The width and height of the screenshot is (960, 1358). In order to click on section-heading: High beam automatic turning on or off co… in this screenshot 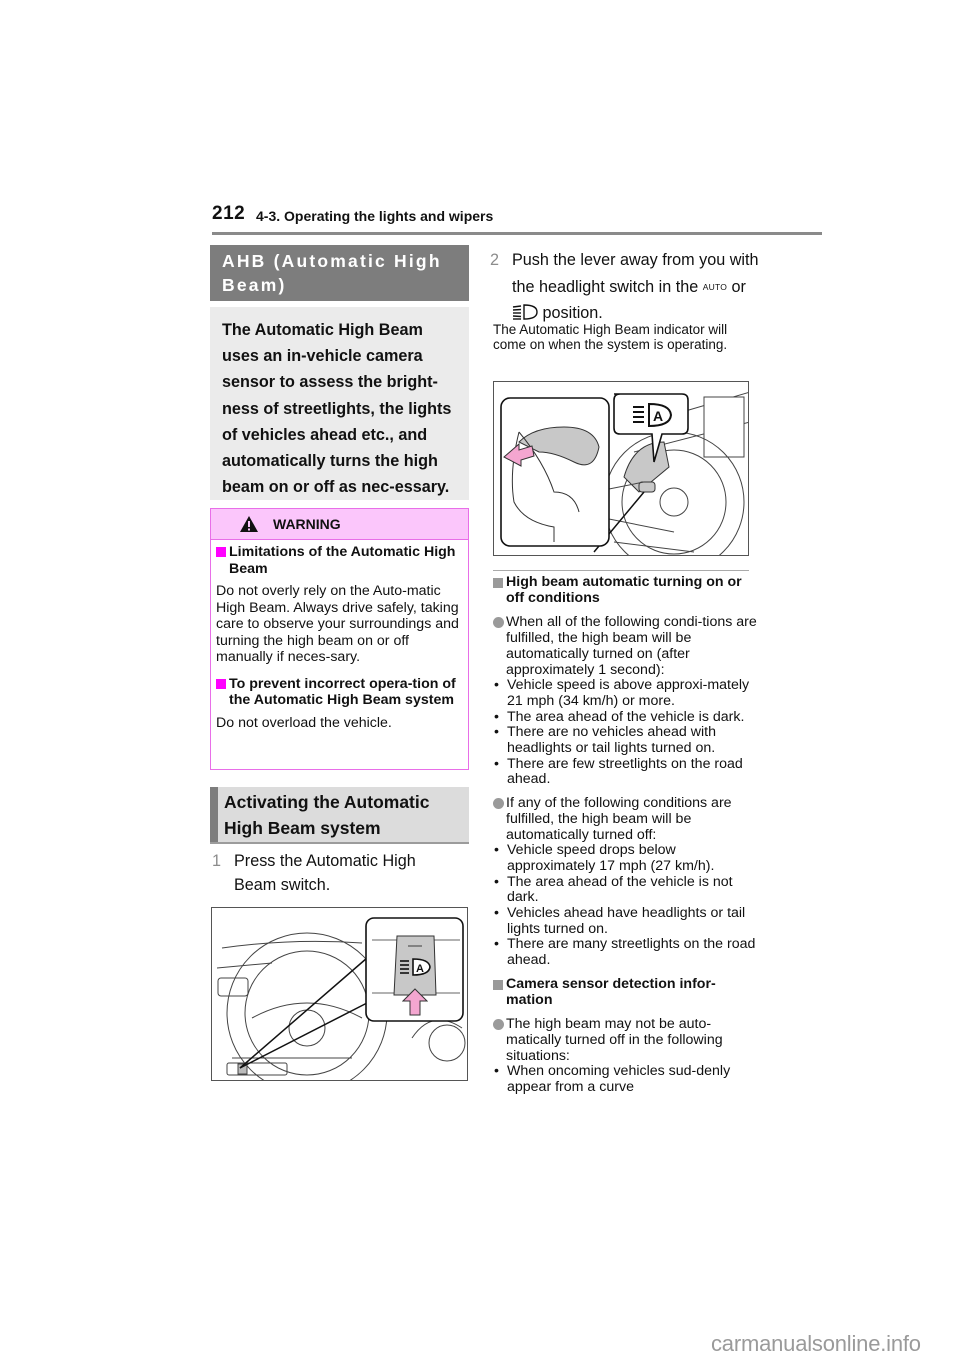, I will do `click(625, 590)`.